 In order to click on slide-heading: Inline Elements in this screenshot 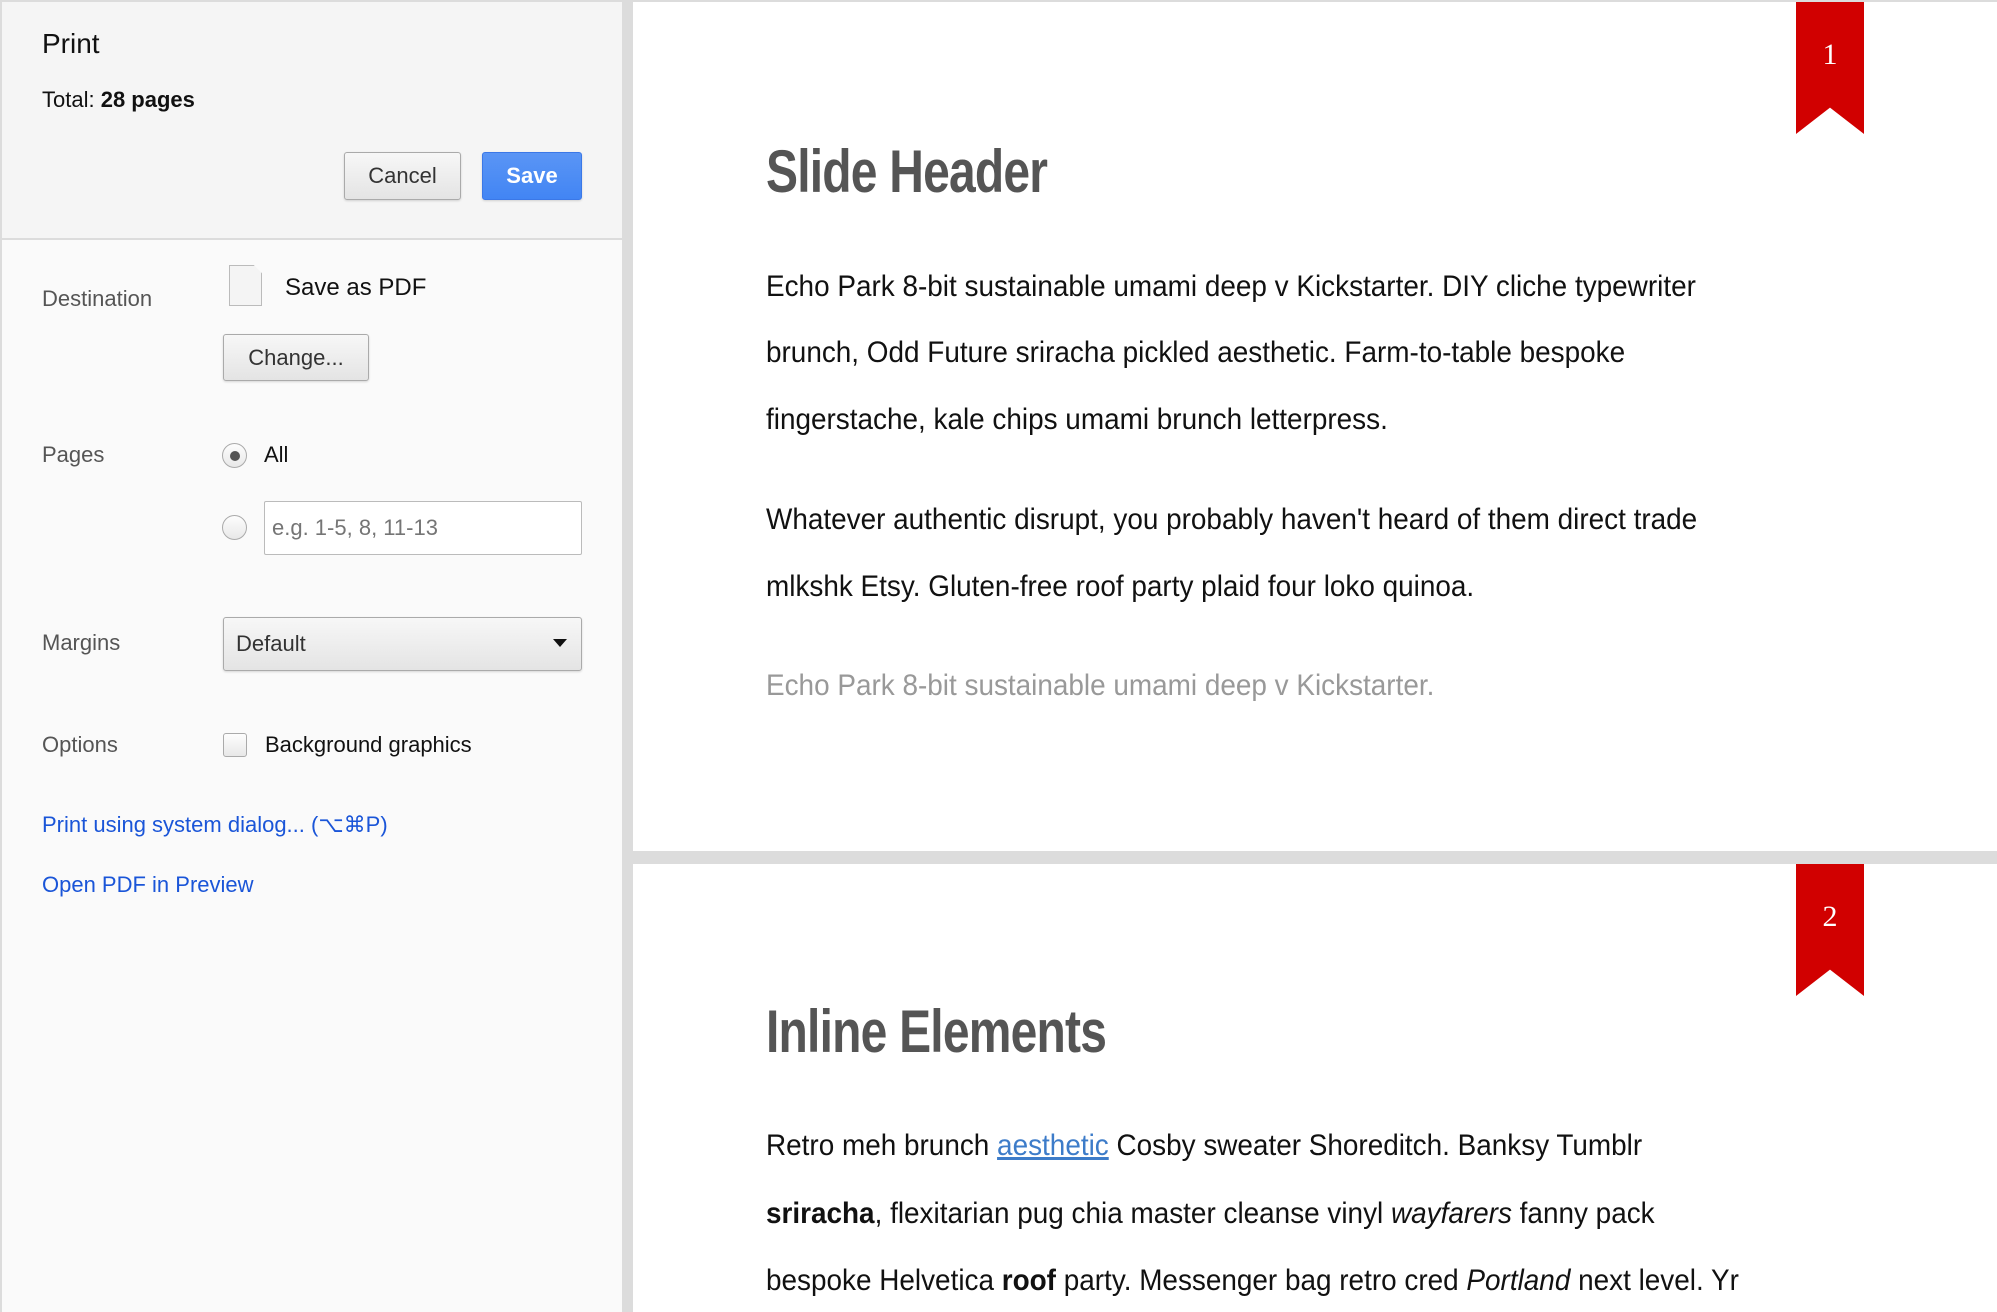, I will do `click(936, 1031)`.